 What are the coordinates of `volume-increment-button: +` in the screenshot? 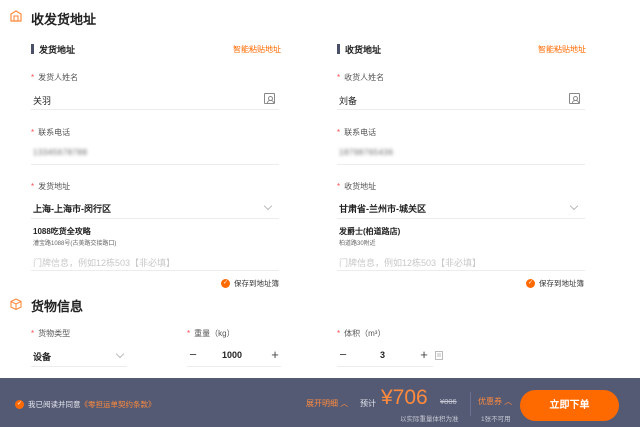 It's located at (424, 354).